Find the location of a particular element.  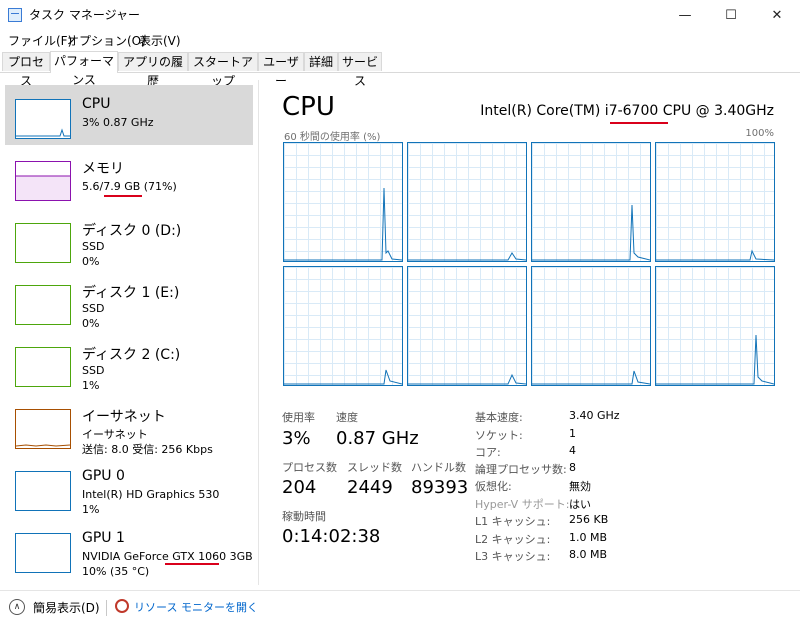

tab-services: サービス is located at coordinates (360, 70).